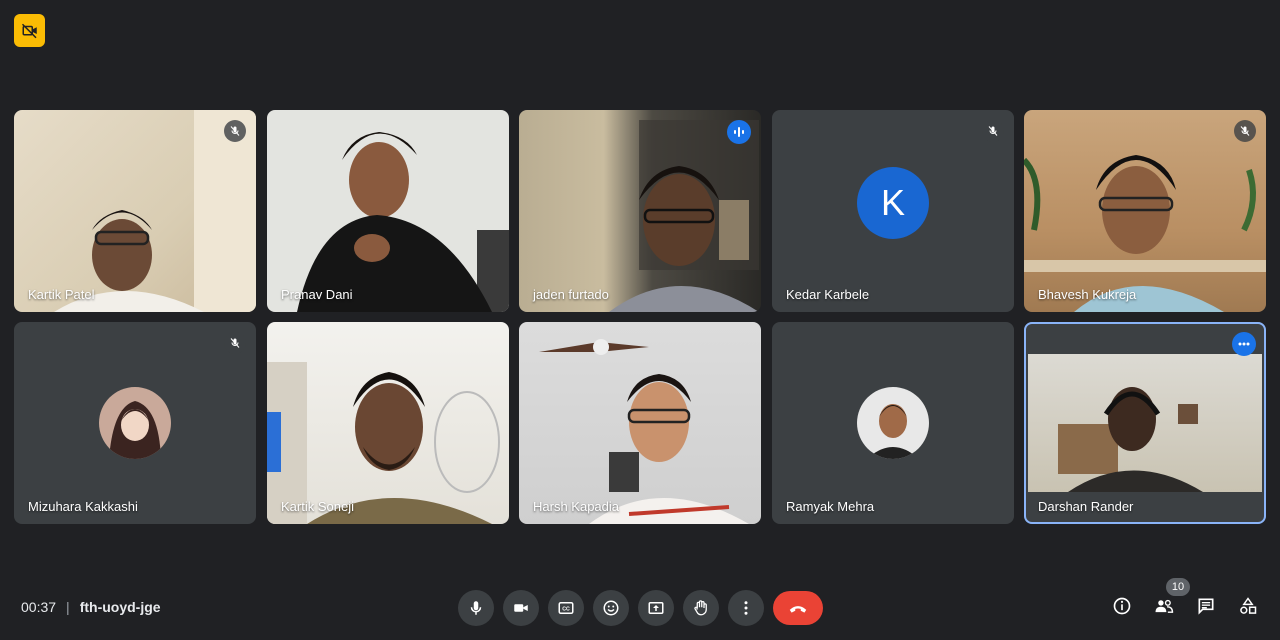 This screenshot has height=640, width=1280. I want to click on participant-tile: Pranav Dani, so click(388, 211).